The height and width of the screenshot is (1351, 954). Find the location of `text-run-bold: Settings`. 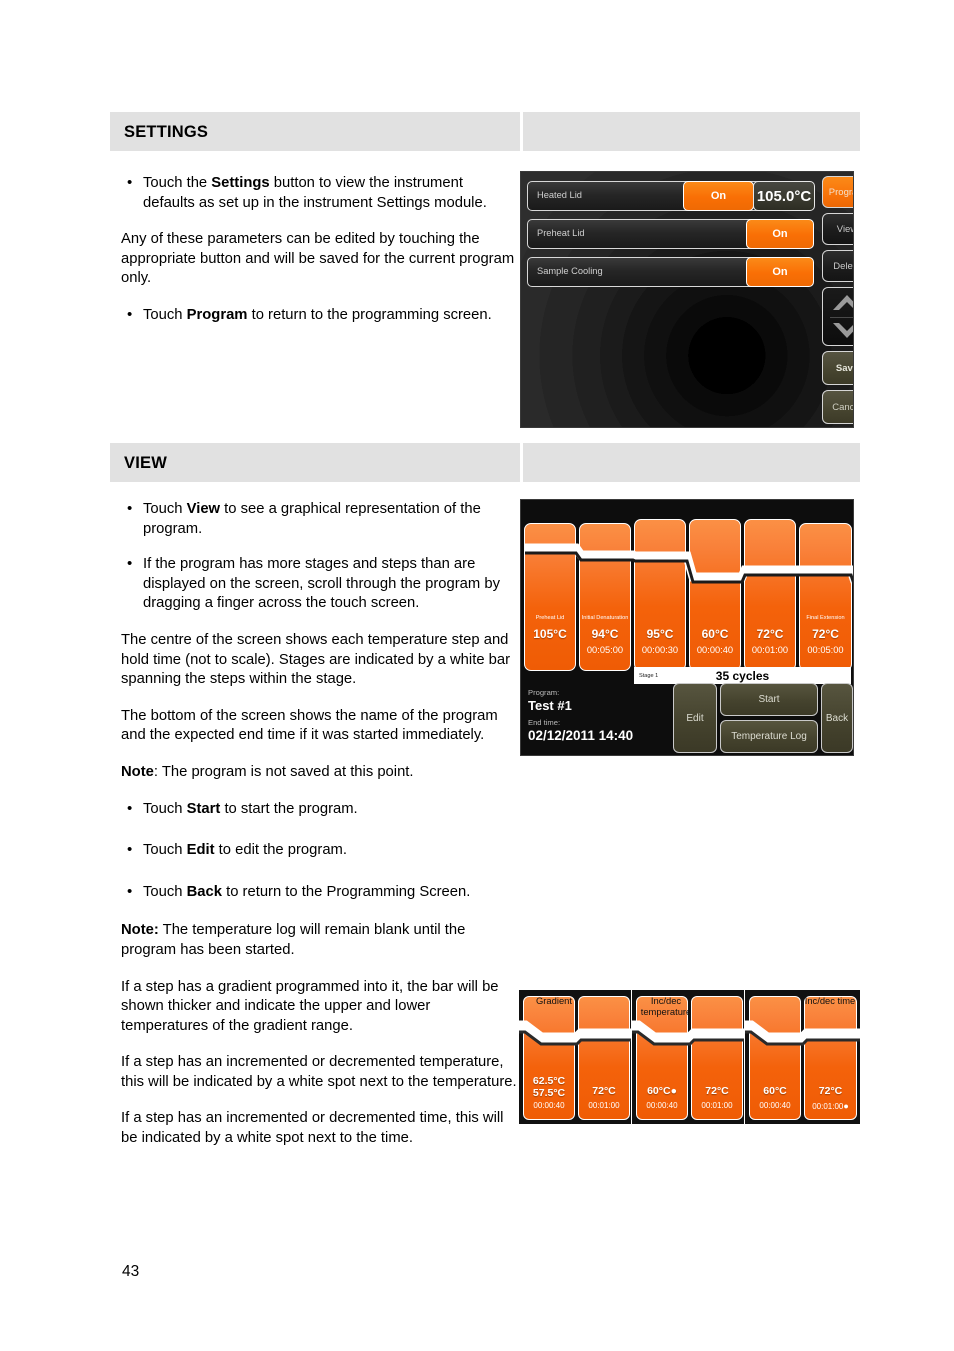

text-run-bold: Settings is located at coordinates (240, 183).